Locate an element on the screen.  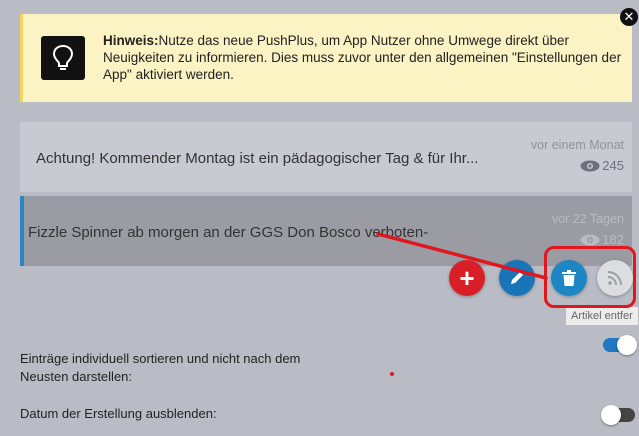
annotation-highlight-box is located at coordinates (590, 277).